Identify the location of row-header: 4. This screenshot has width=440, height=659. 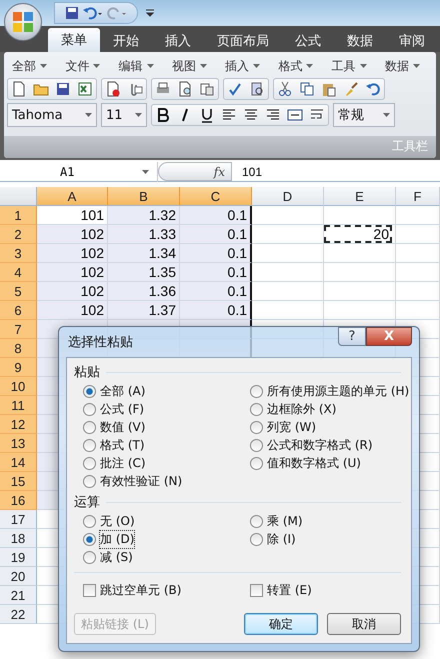
(18, 272).